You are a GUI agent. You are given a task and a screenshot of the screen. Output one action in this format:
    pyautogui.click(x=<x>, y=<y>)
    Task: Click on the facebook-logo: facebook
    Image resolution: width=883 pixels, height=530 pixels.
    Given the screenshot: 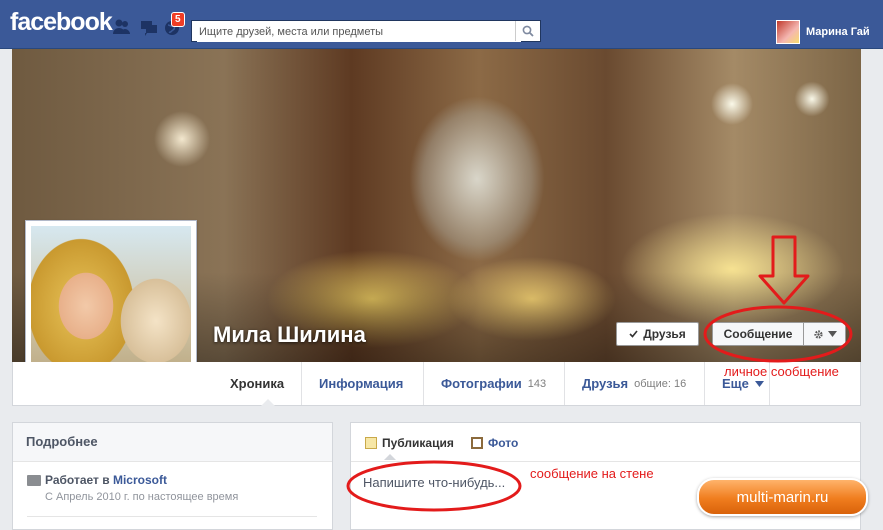 What is the action you would take?
    pyautogui.click(x=61, y=22)
    